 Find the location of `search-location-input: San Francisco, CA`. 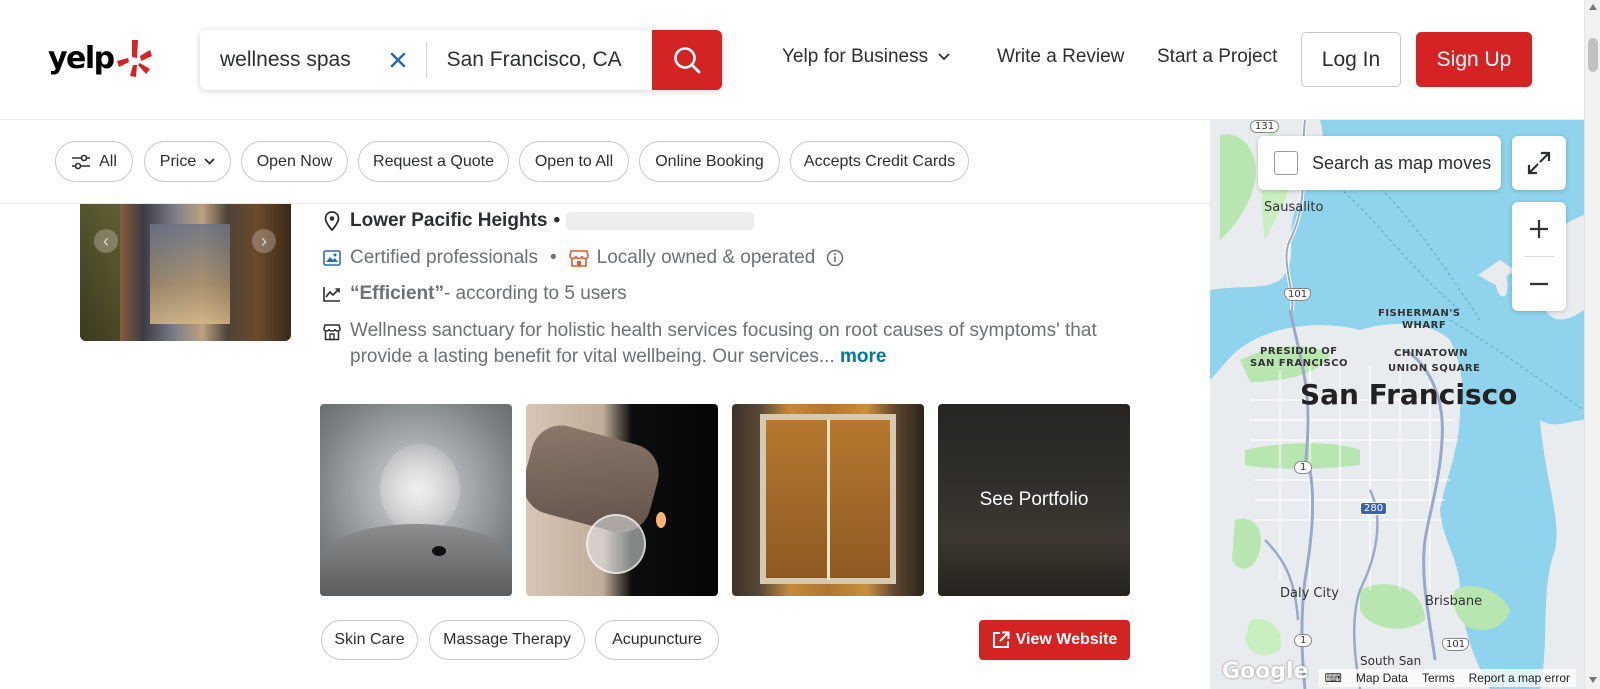

search-location-input: San Francisco, CA is located at coordinates (540, 60).